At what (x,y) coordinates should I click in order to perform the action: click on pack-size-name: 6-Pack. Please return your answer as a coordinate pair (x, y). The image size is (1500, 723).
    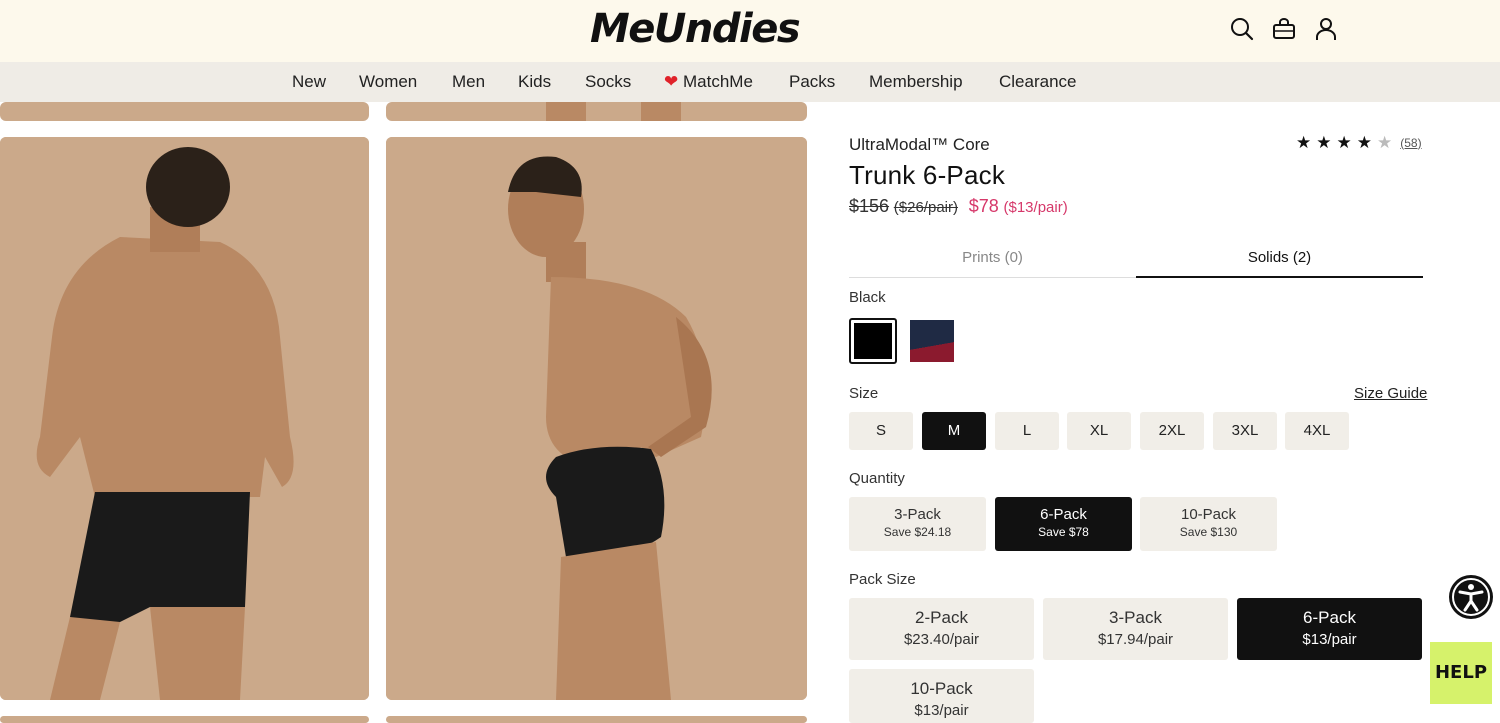
    Looking at the image, I should click on (1329, 617).